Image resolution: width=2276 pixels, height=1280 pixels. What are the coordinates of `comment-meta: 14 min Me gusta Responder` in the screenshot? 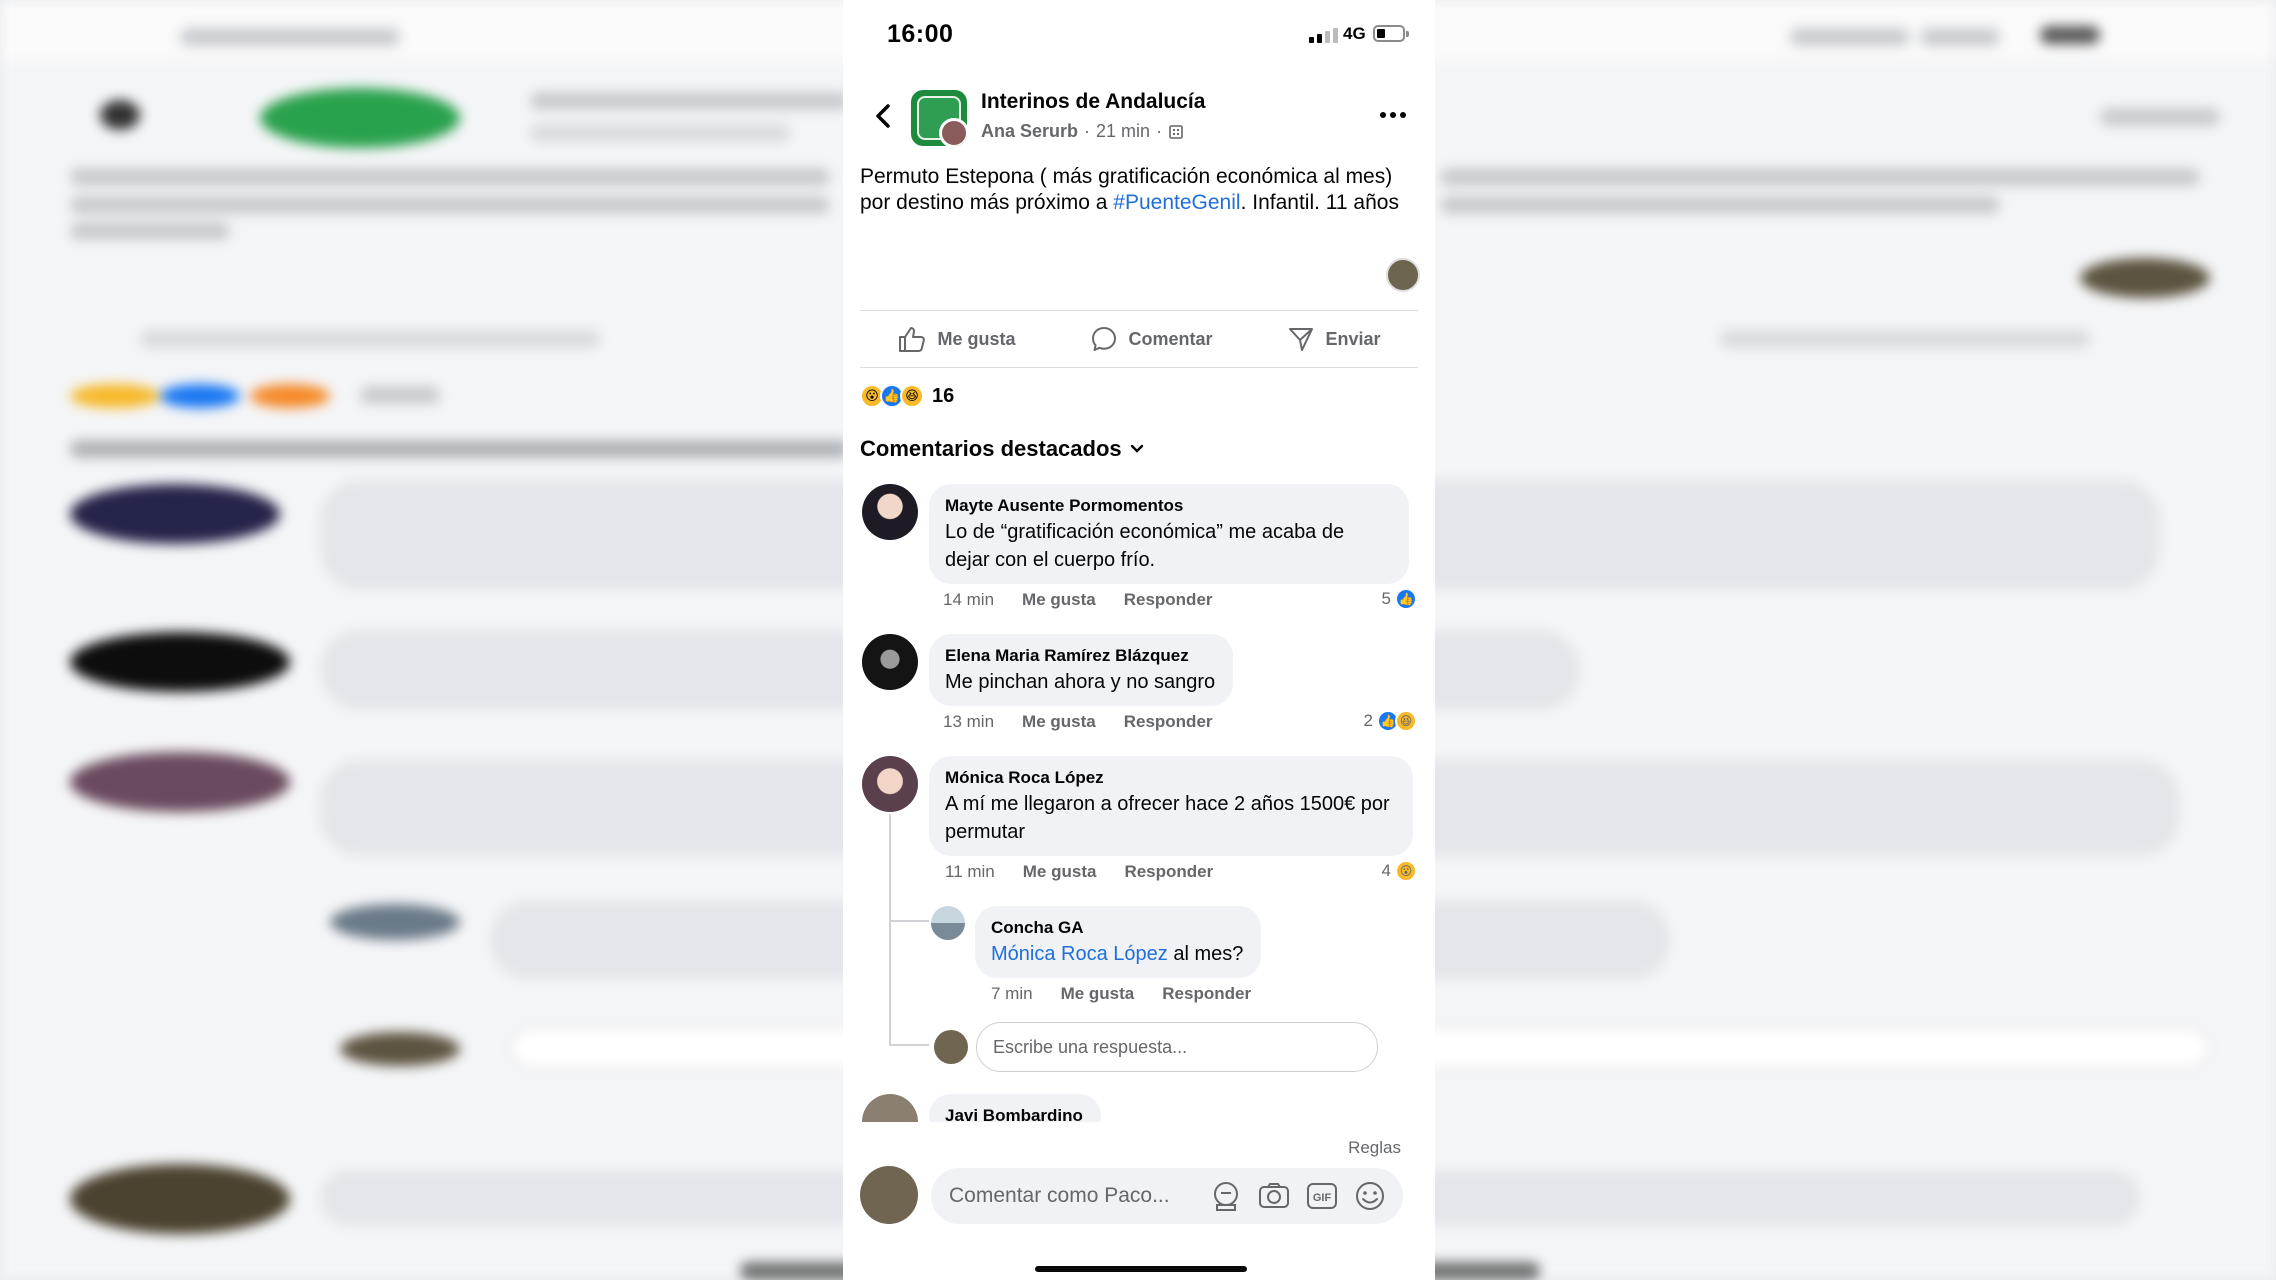 It's located at (1078, 600).